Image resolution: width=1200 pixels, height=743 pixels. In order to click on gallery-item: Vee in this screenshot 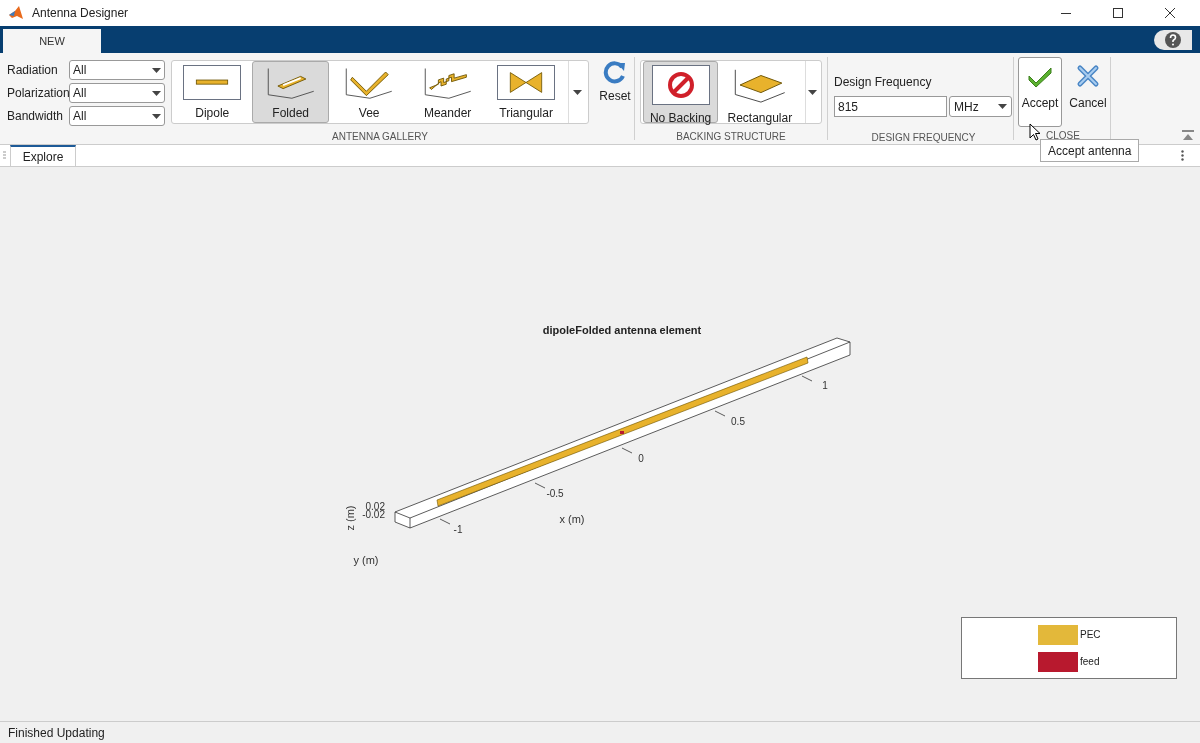, I will do `click(369, 92)`.